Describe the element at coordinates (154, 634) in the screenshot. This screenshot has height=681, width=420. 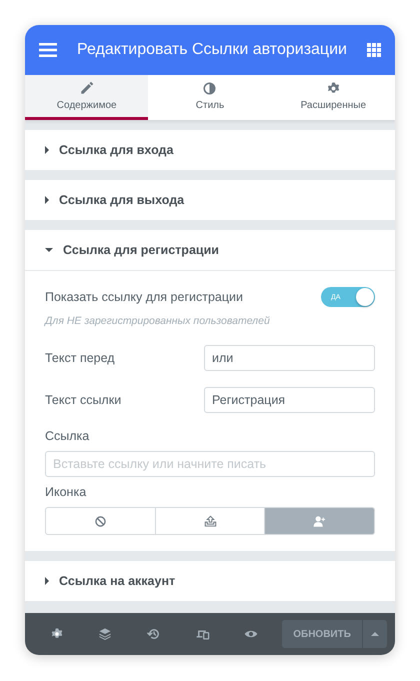
I see `history-icon` at that location.